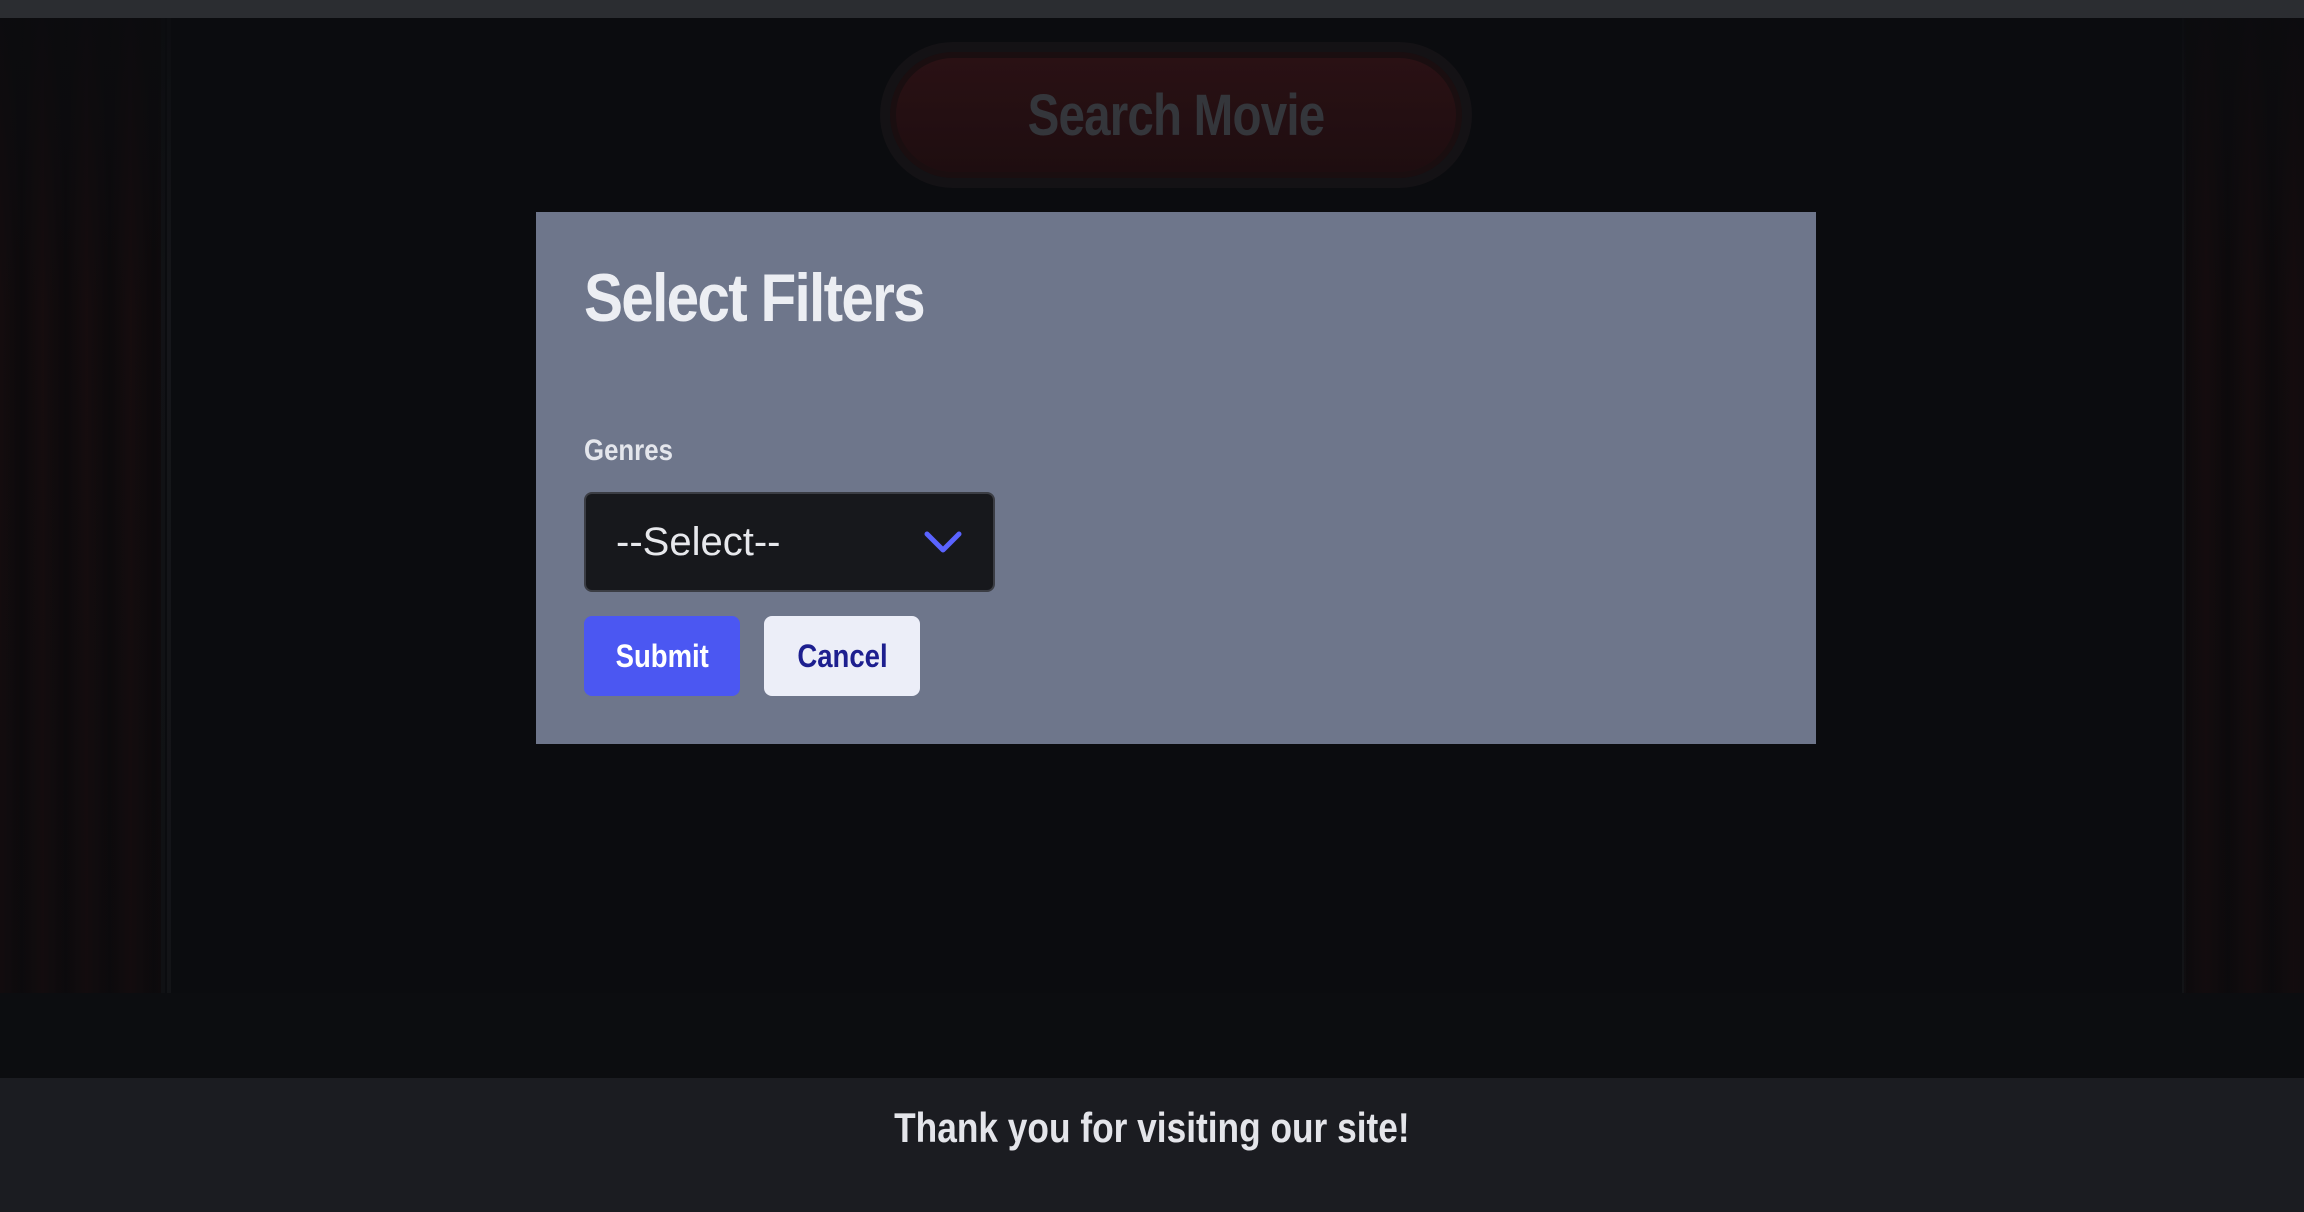 The height and width of the screenshot is (1212, 2304). I want to click on right-curtain, so click(2244, 505).